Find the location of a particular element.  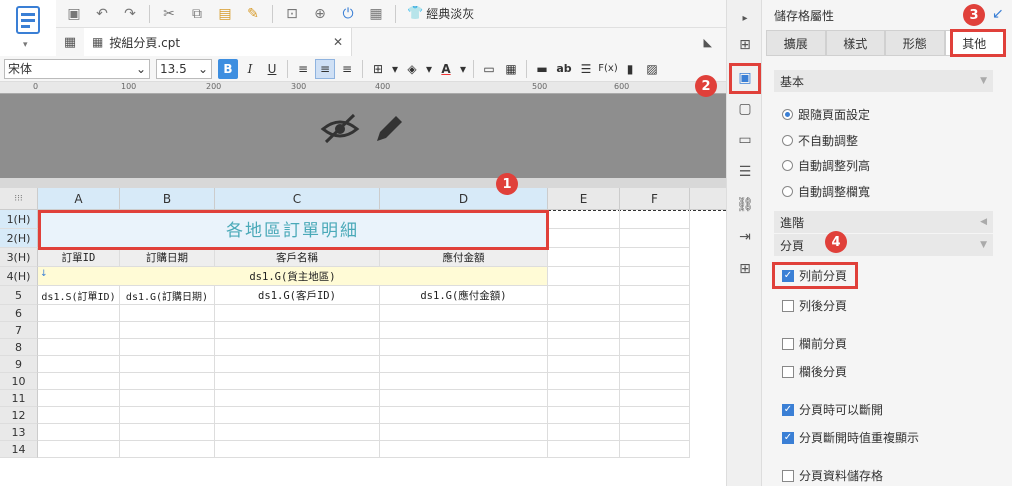

header-cell-order-date: 訂購日期 is located at coordinates (167, 257).